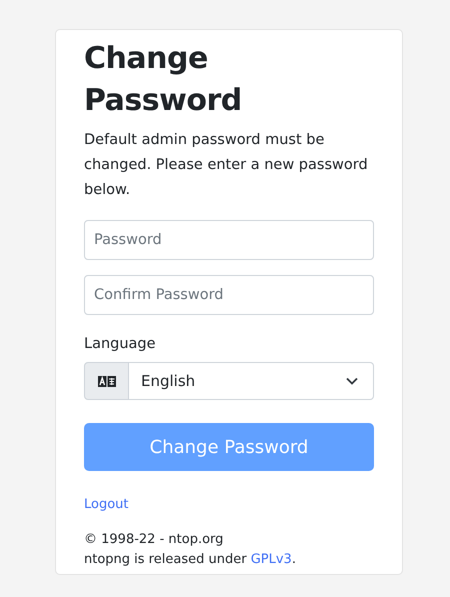 The height and width of the screenshot is (597, 450). Describe the element at coordinates (120, 344) in the screenshot. I see `language-label: Language` at that location.